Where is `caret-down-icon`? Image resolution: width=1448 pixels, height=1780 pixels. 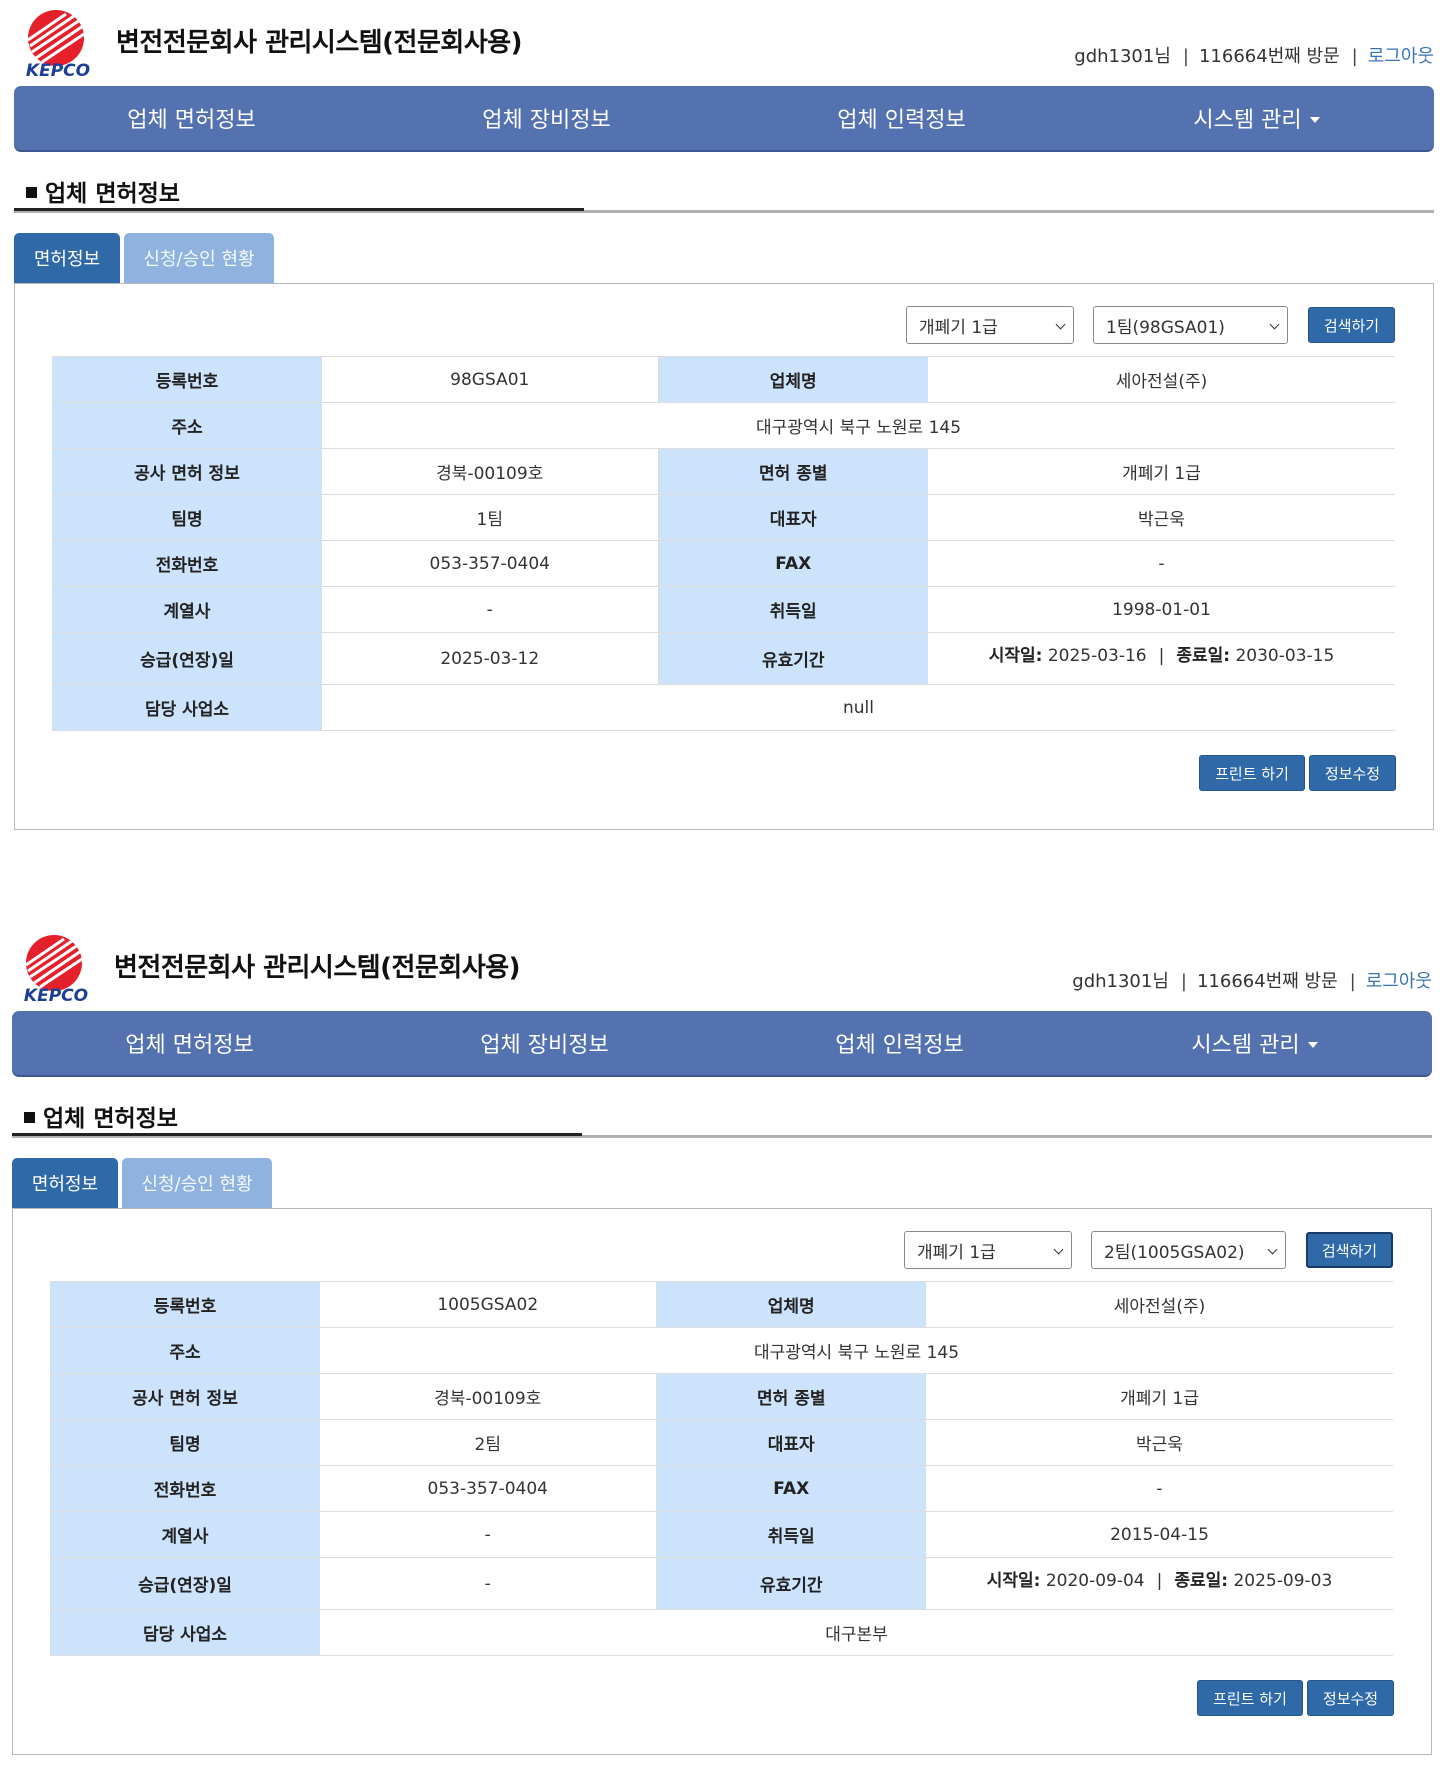
caret-down-icon is located at coordinates (1314, 119).